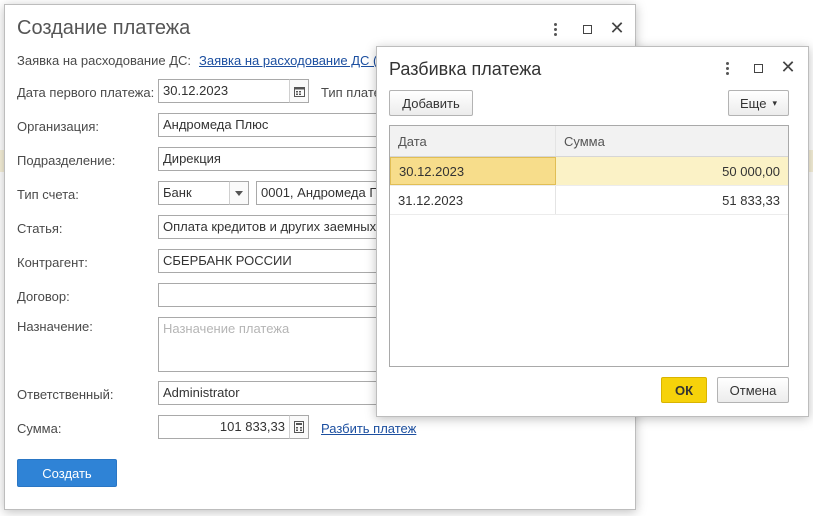  I want to click on responsible-label: Ответственный:, so click(65, 394).